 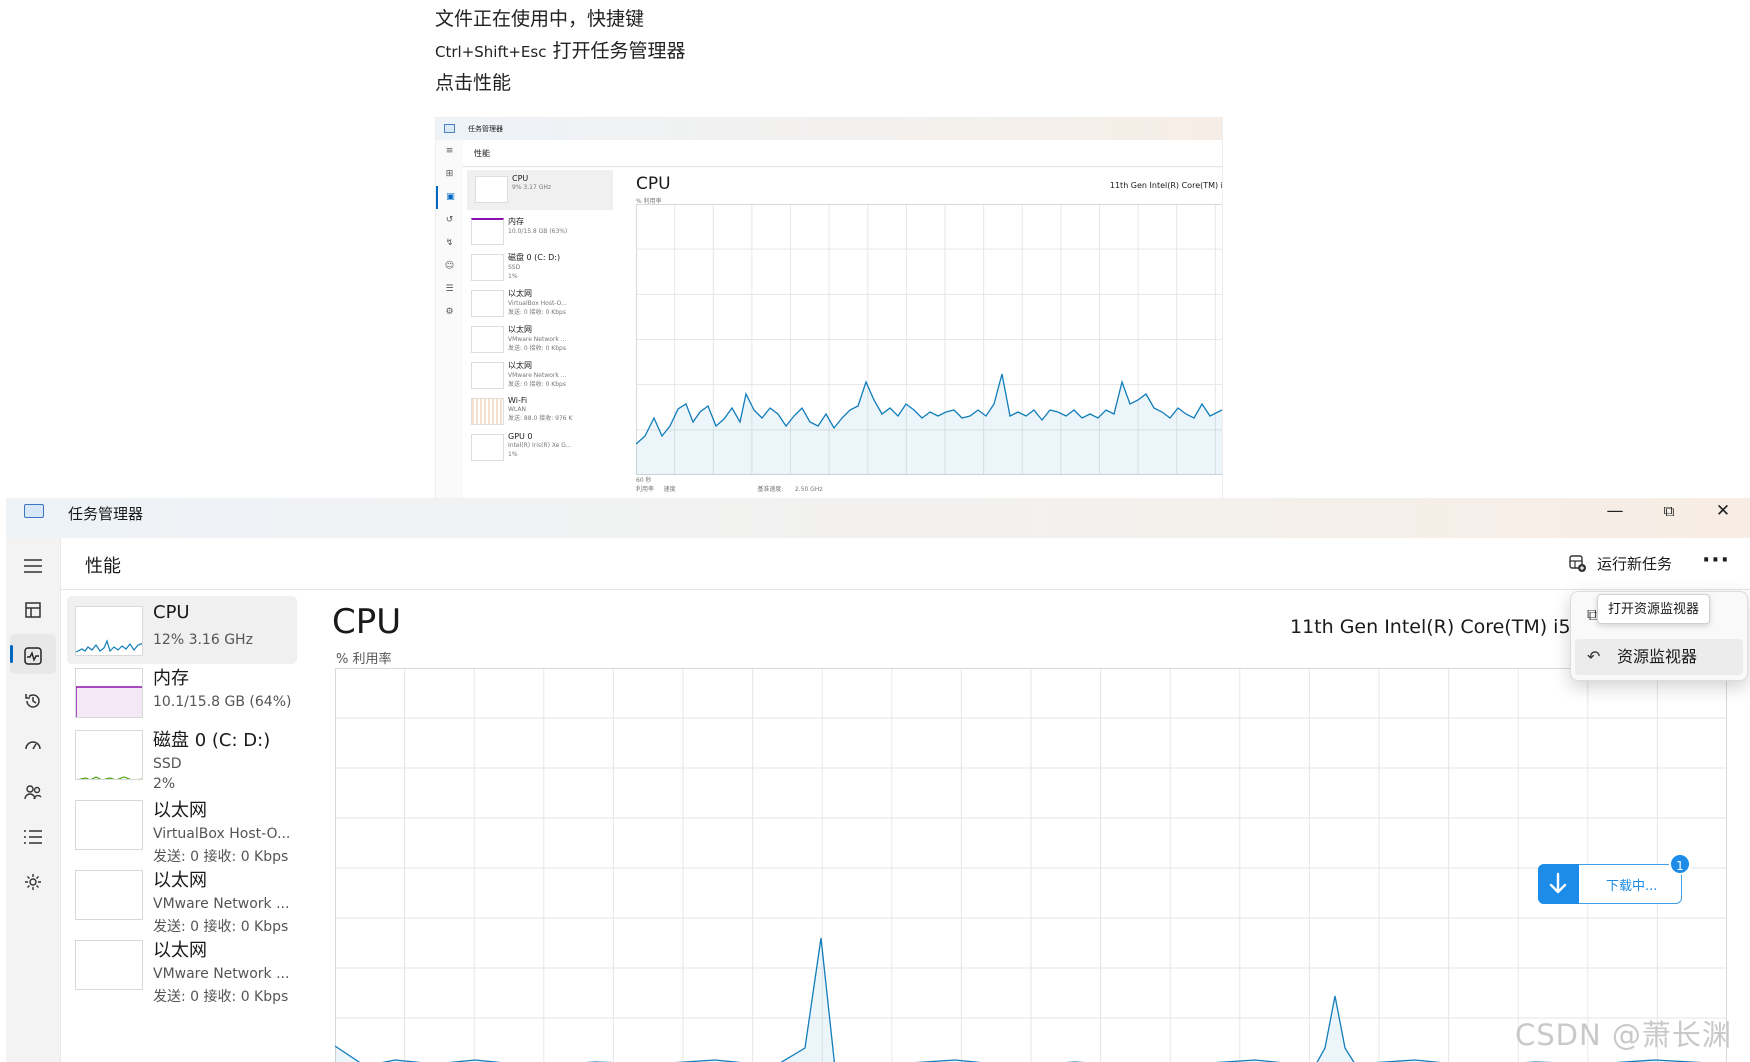 What do you see at coordinates (538, 231) in the screenshot?
I see `mini-item-sub1: 10.0/15.8 GB (63%)` at bounding box center [538, 231].